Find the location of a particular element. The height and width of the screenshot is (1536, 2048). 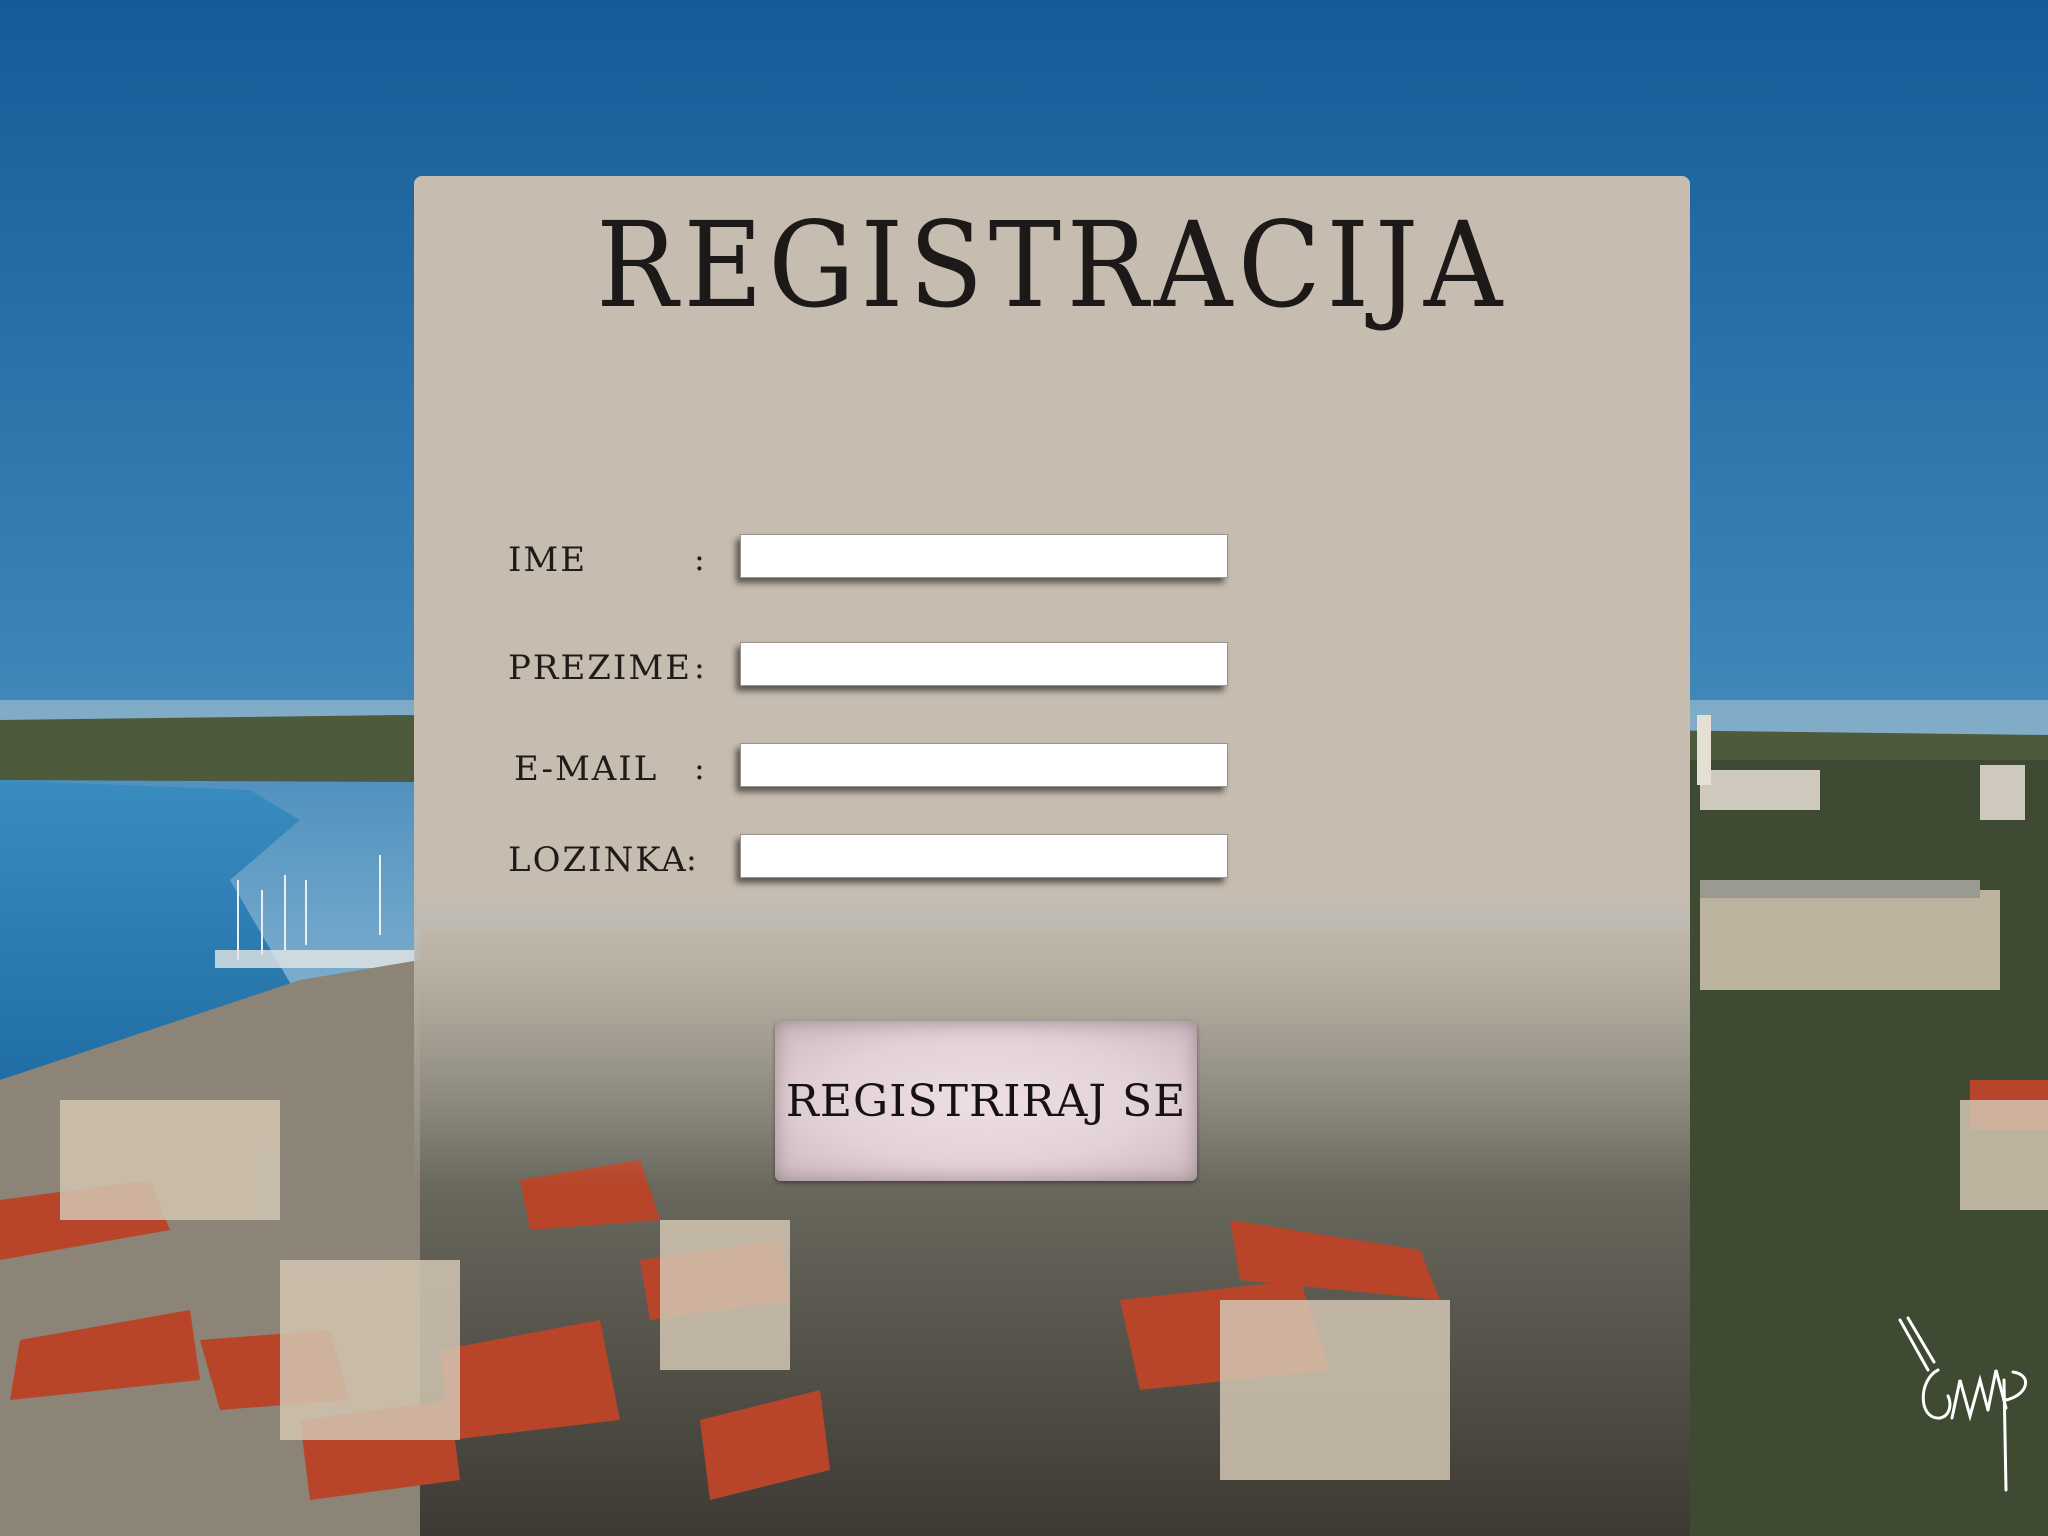

email-label: E-MAIL is located at coordinates (586, 769).